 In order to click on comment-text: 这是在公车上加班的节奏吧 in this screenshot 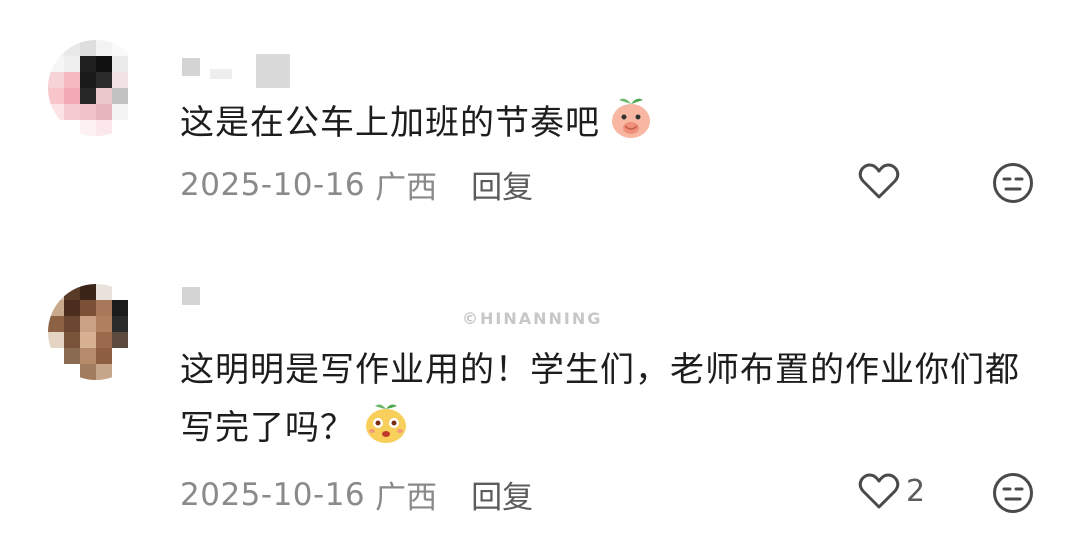, I will do `click(600, 125)`.